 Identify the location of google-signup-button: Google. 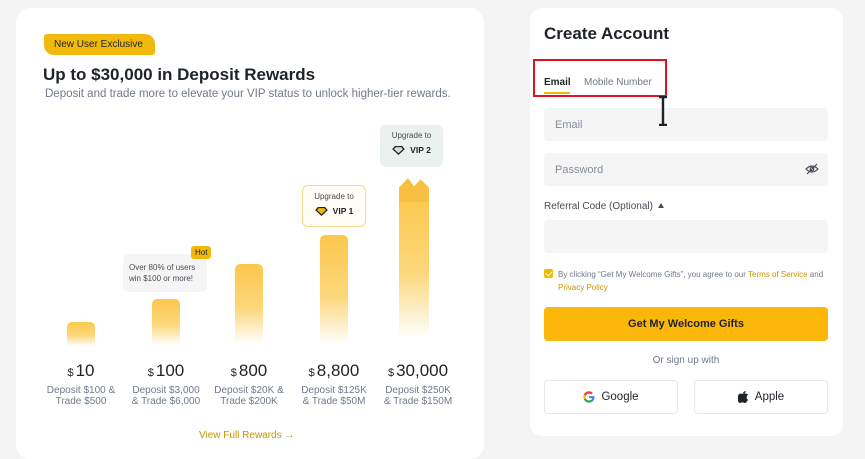
(611, 397).